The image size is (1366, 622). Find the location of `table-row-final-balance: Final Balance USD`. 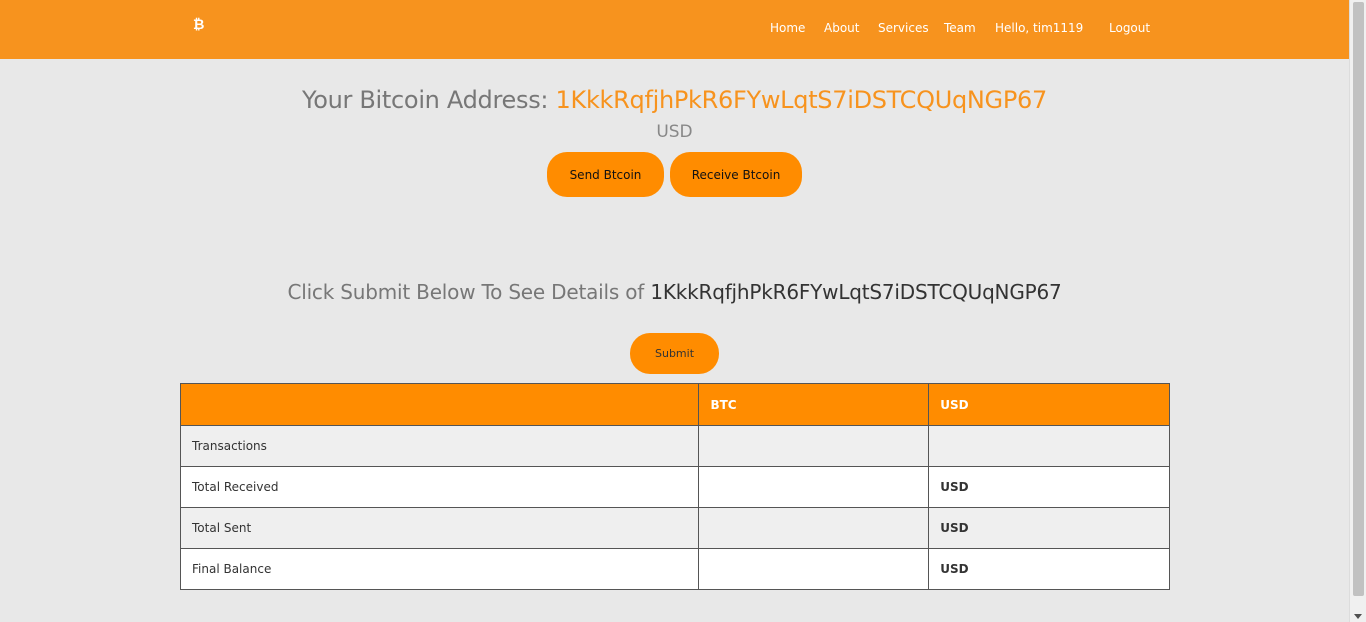

table-row-final-balance: Final Balance USD is located at coordinates (674, 569).